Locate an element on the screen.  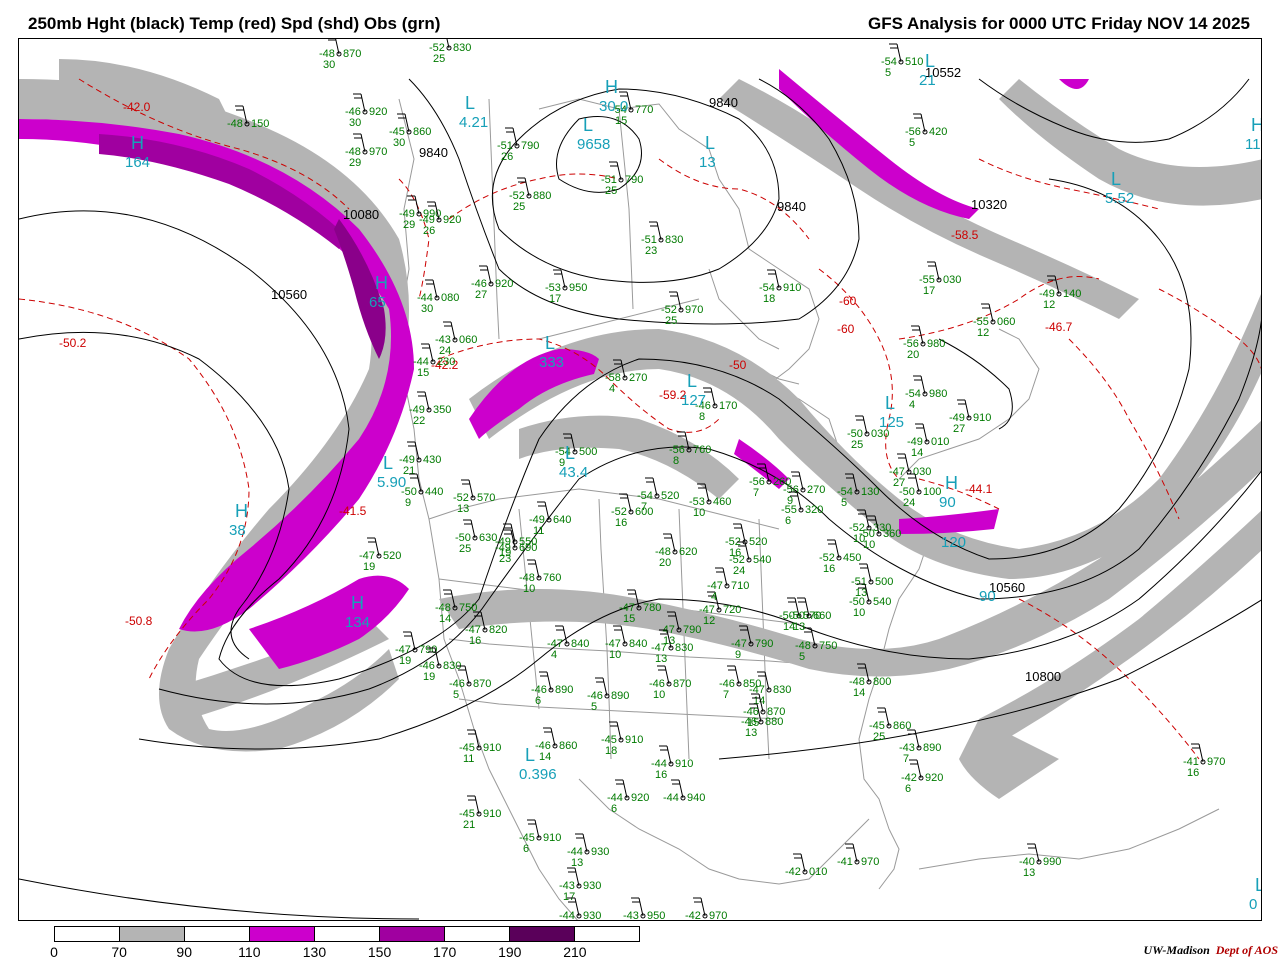
obs-height: 790 is located at coordinates (530, 146).